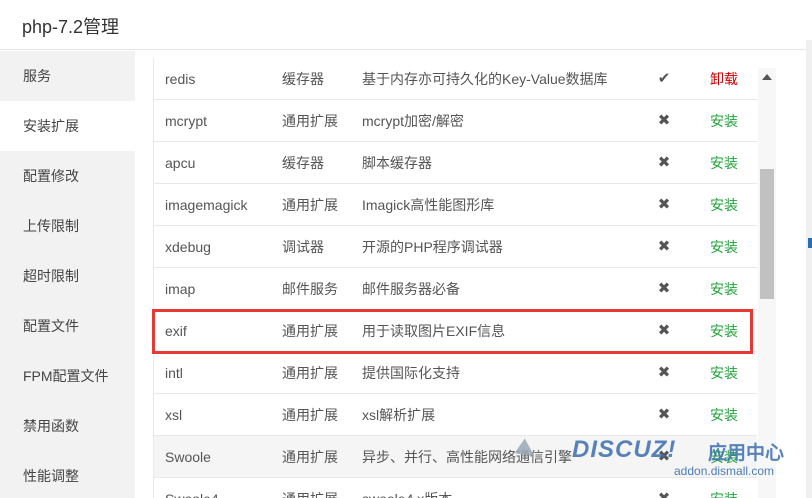 This screenshot has height=498, width=812. I want to click on table-row: xsl 通用扩展 xsl解析扩展 ✖ 安装, so click(455, 415).